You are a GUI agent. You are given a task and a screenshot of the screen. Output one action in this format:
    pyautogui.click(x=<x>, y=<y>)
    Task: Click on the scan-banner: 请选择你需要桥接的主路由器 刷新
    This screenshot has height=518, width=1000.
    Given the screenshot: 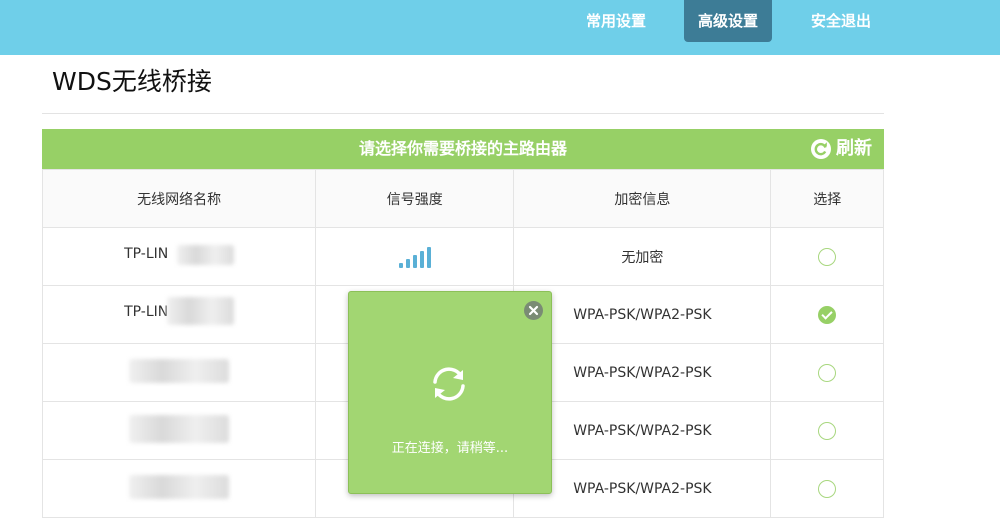 What is the action you would take?
    pyautogui.click(x=463, y=149)
    